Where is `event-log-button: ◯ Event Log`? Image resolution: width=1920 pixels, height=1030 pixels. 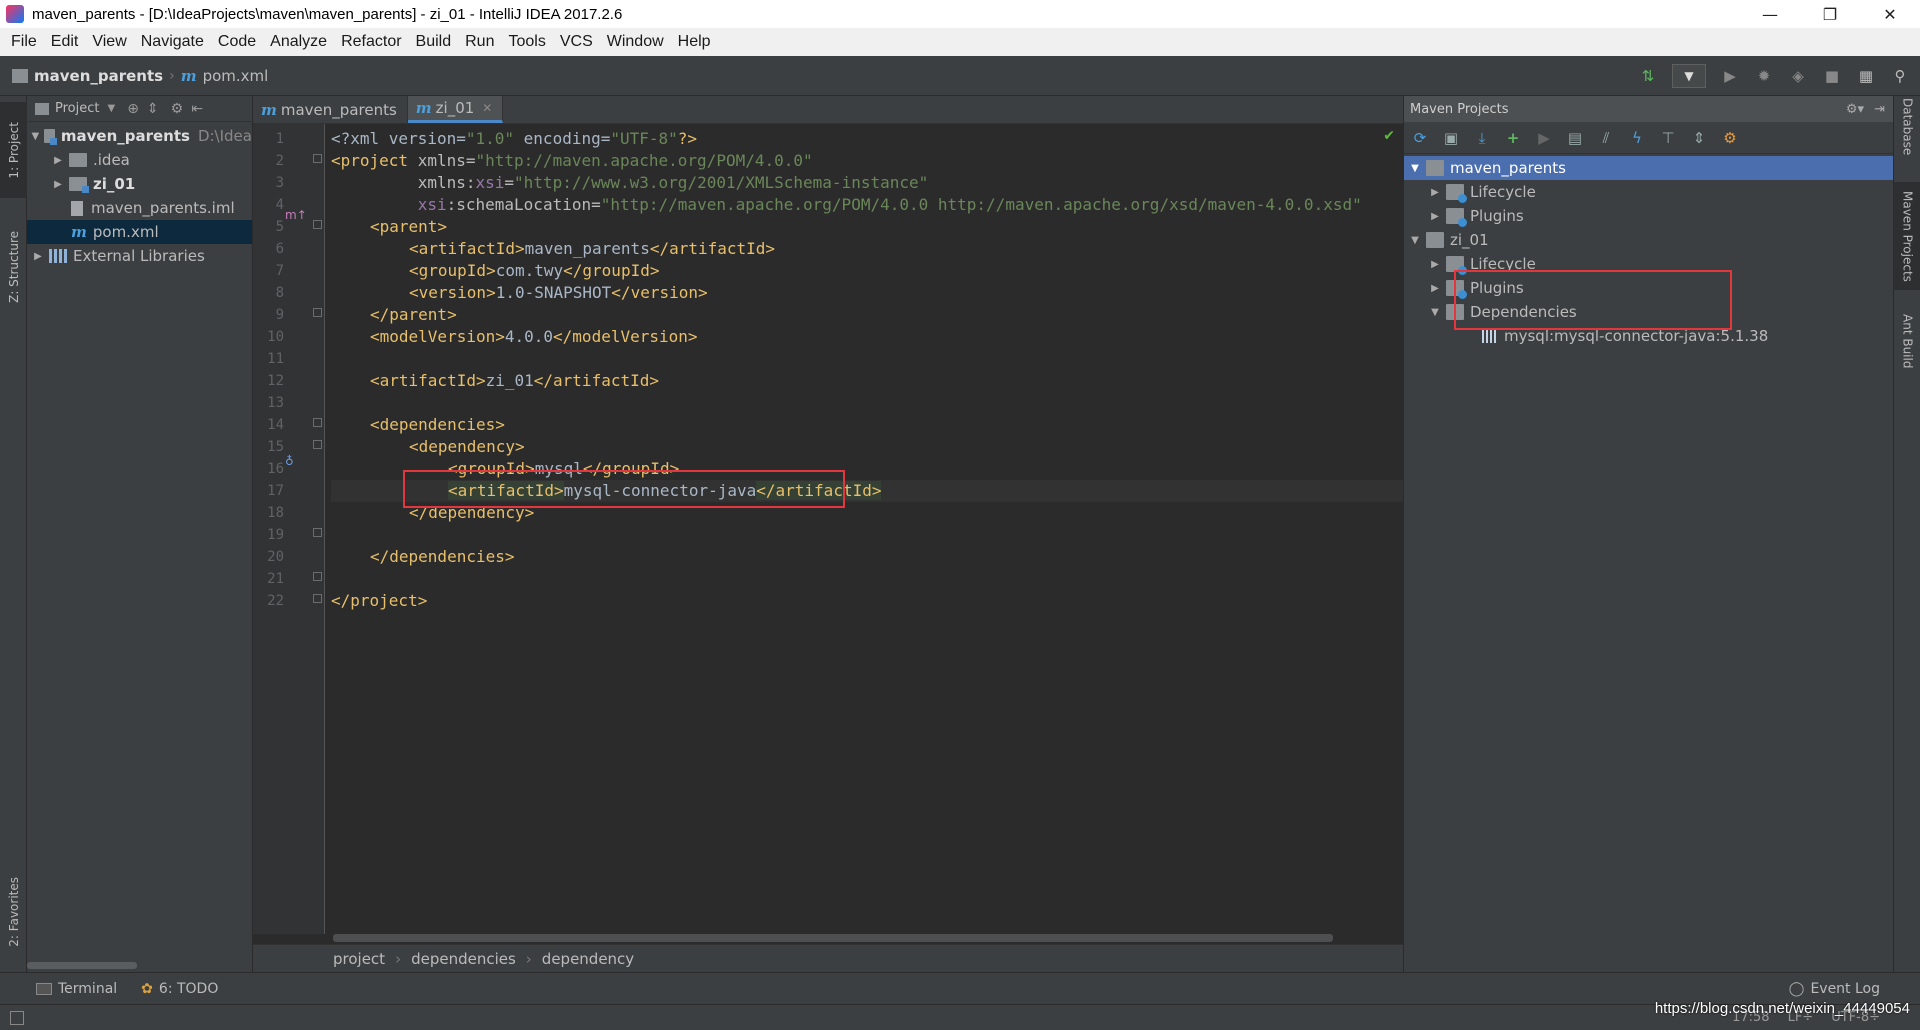 event-log-button: ◯ Event Log is located at coordinates (1834, 989).